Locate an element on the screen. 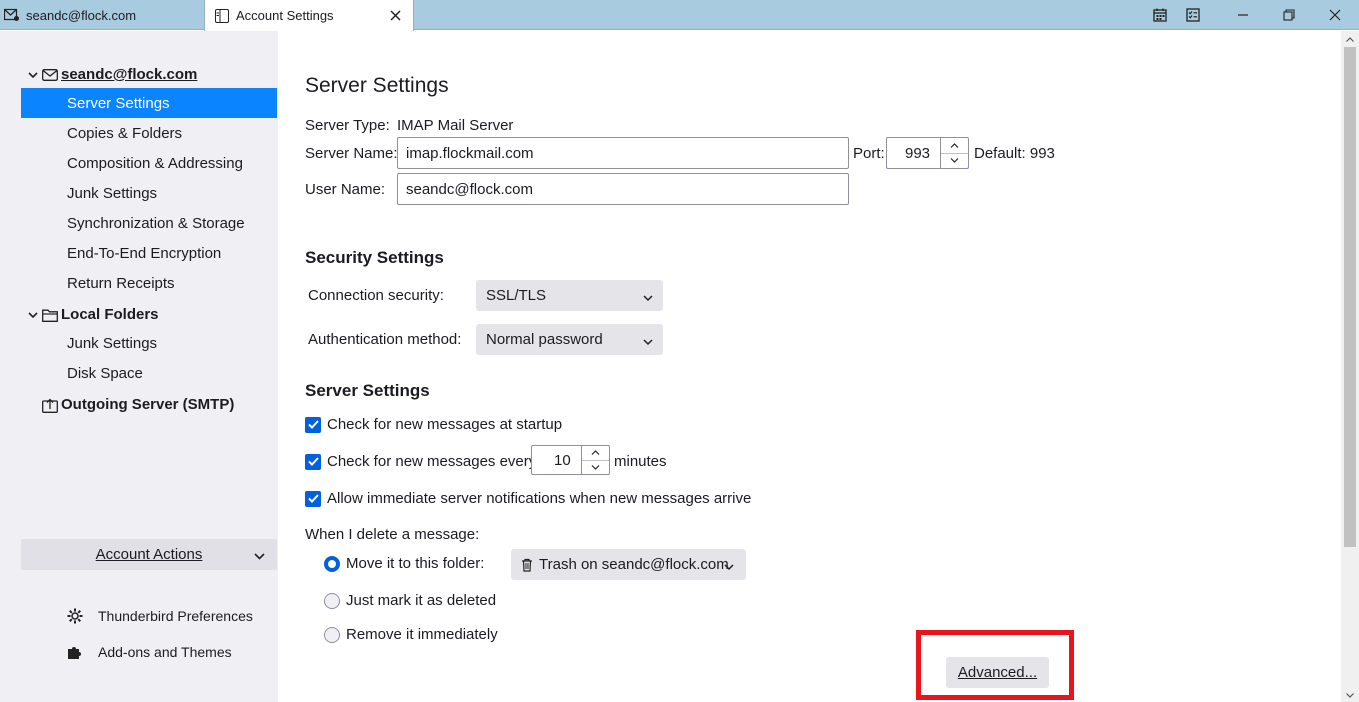 Image resolution: width=1359 pixels, height=702 pixels. tasks-icon is located at coordinates (1193, 15).